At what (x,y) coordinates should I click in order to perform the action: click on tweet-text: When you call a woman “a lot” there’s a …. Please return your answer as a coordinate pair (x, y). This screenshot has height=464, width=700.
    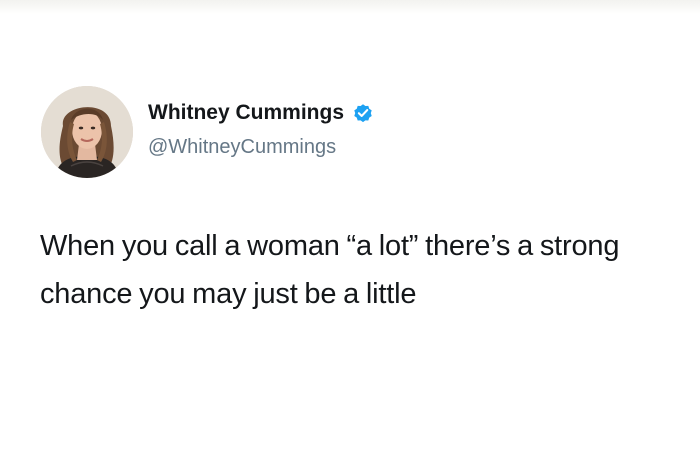
    Looking at the image, I should click on (330, 270).